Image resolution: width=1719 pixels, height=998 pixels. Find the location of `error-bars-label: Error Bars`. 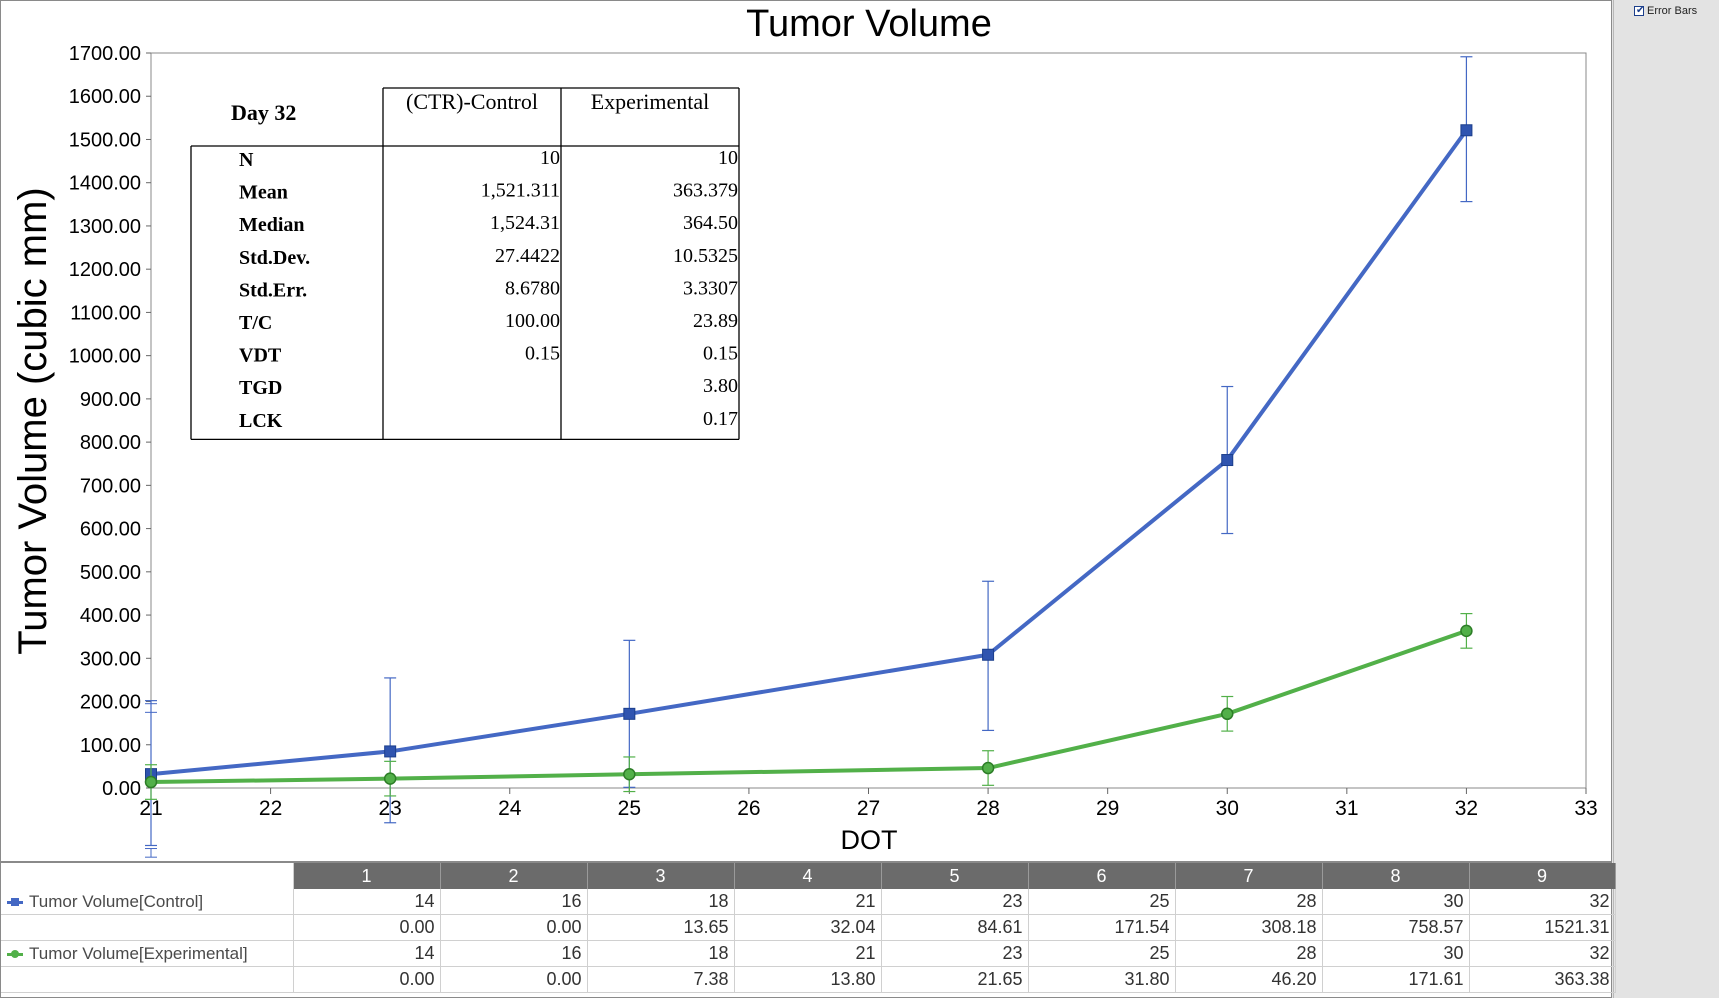

error-bars-label: Error Bars is located at coordinates (1672, 11).